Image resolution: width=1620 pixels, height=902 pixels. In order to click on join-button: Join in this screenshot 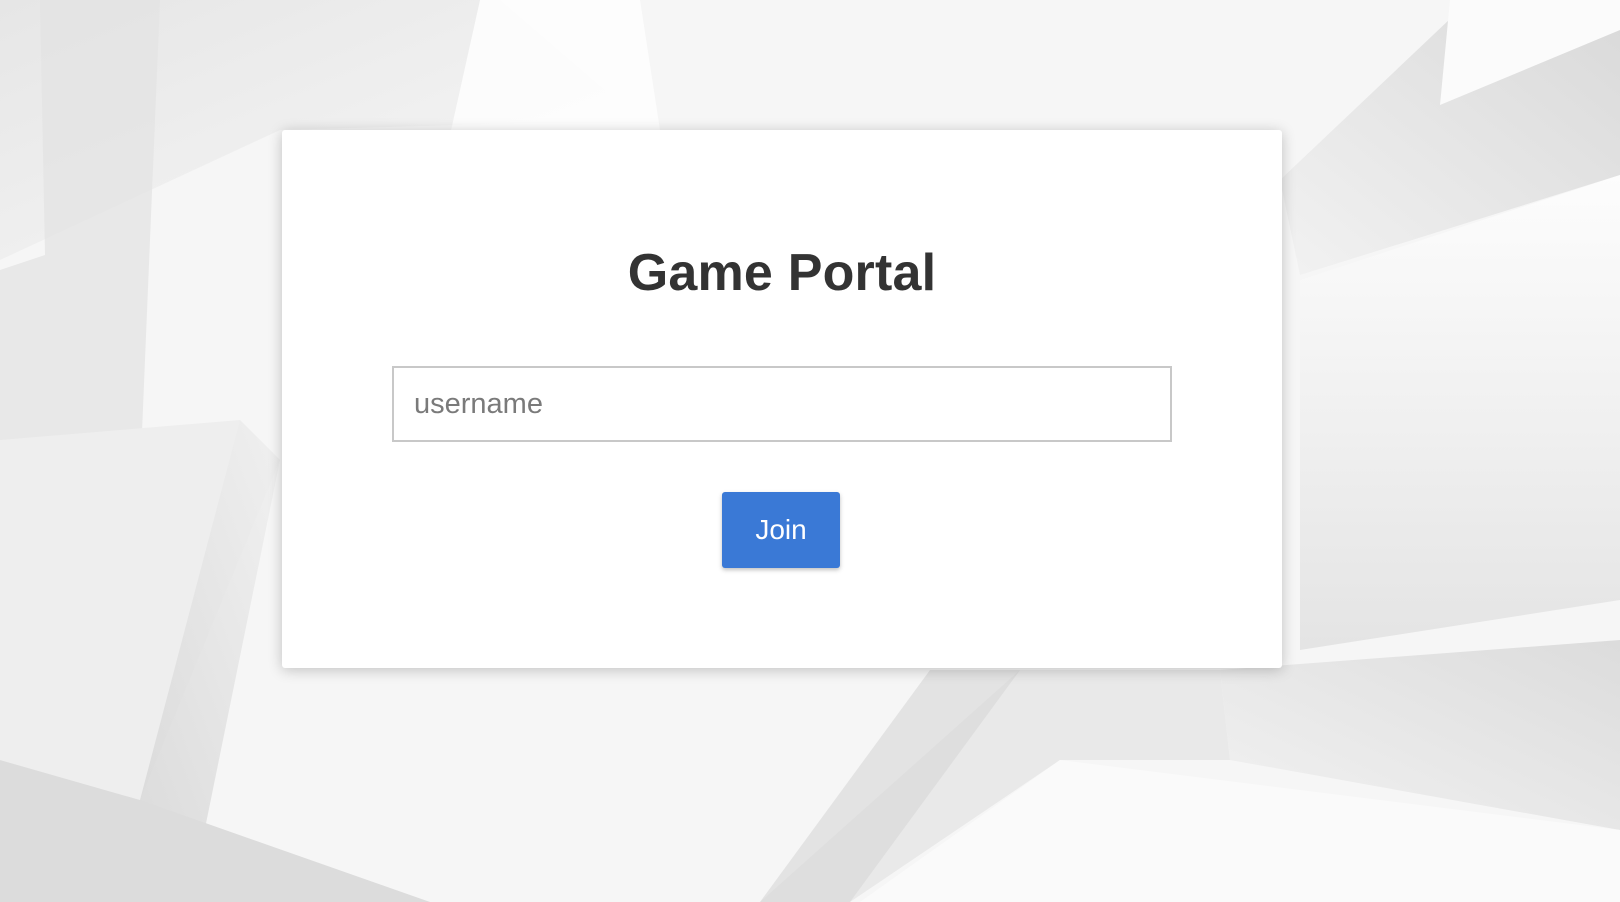, I will do `click(781, 530)`.